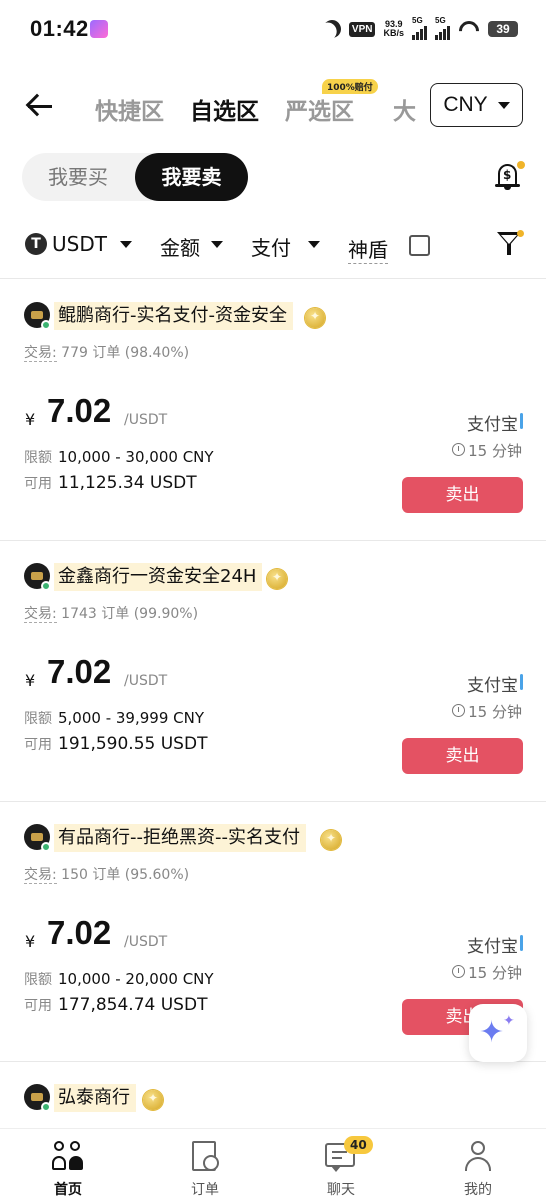 This screenshot has width=546, height=1201. What do you see at coordinates (136, 979) in the screenshot?
I see `limit-value: 10,000 - 20,000 CNY` at bounding box center [136, 979].